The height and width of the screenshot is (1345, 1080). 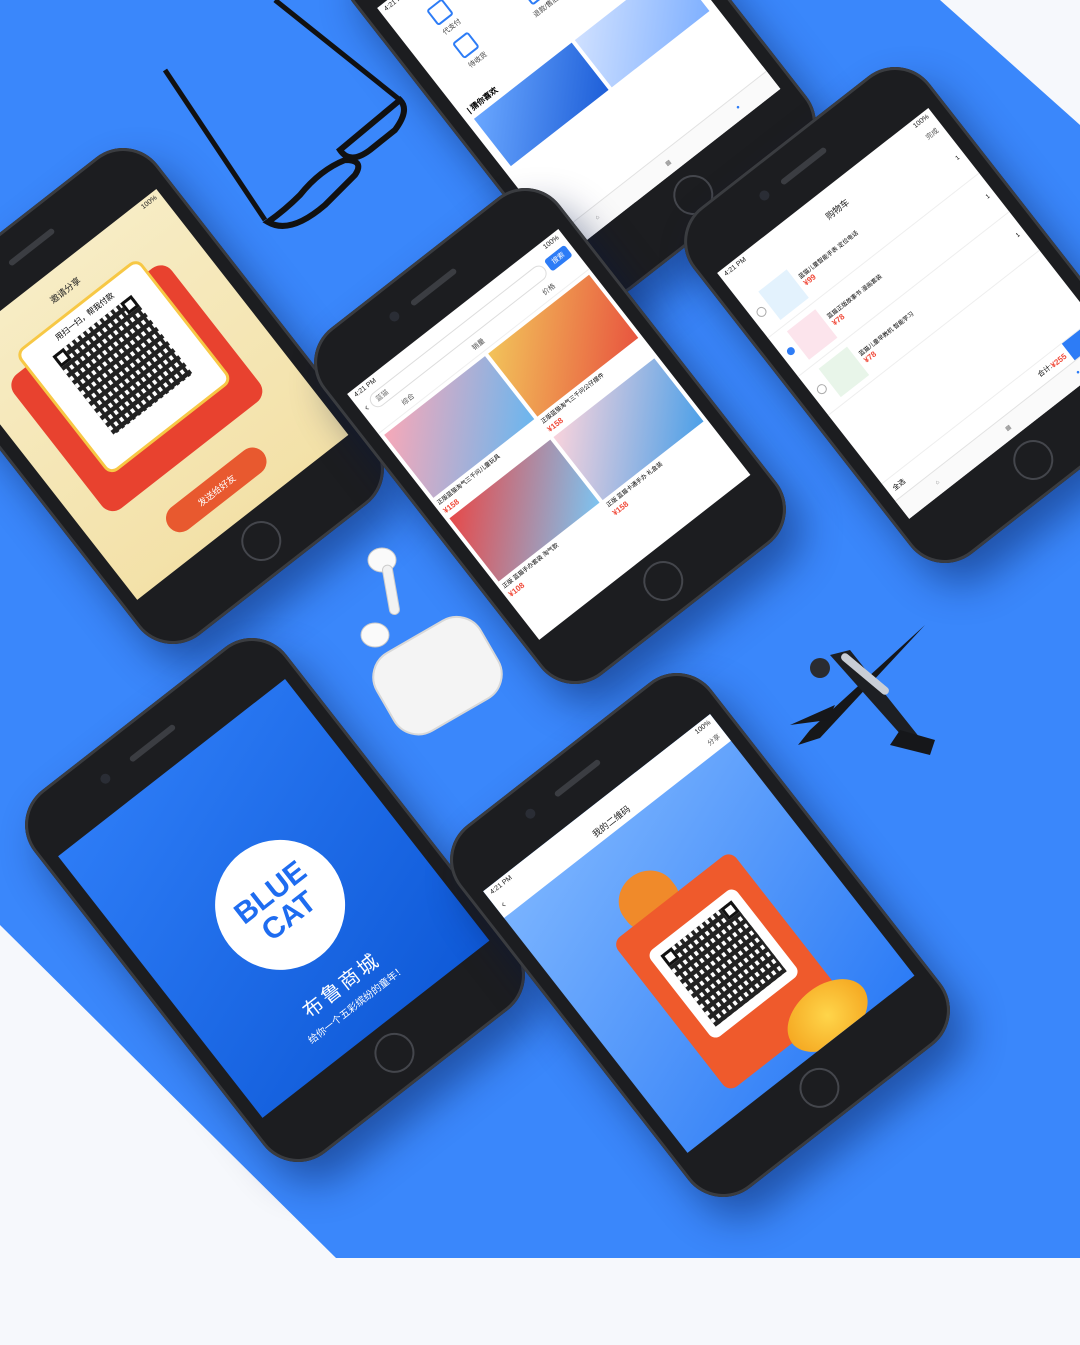 I want to click on tab-mine: ●, so click(x=738, y=108).